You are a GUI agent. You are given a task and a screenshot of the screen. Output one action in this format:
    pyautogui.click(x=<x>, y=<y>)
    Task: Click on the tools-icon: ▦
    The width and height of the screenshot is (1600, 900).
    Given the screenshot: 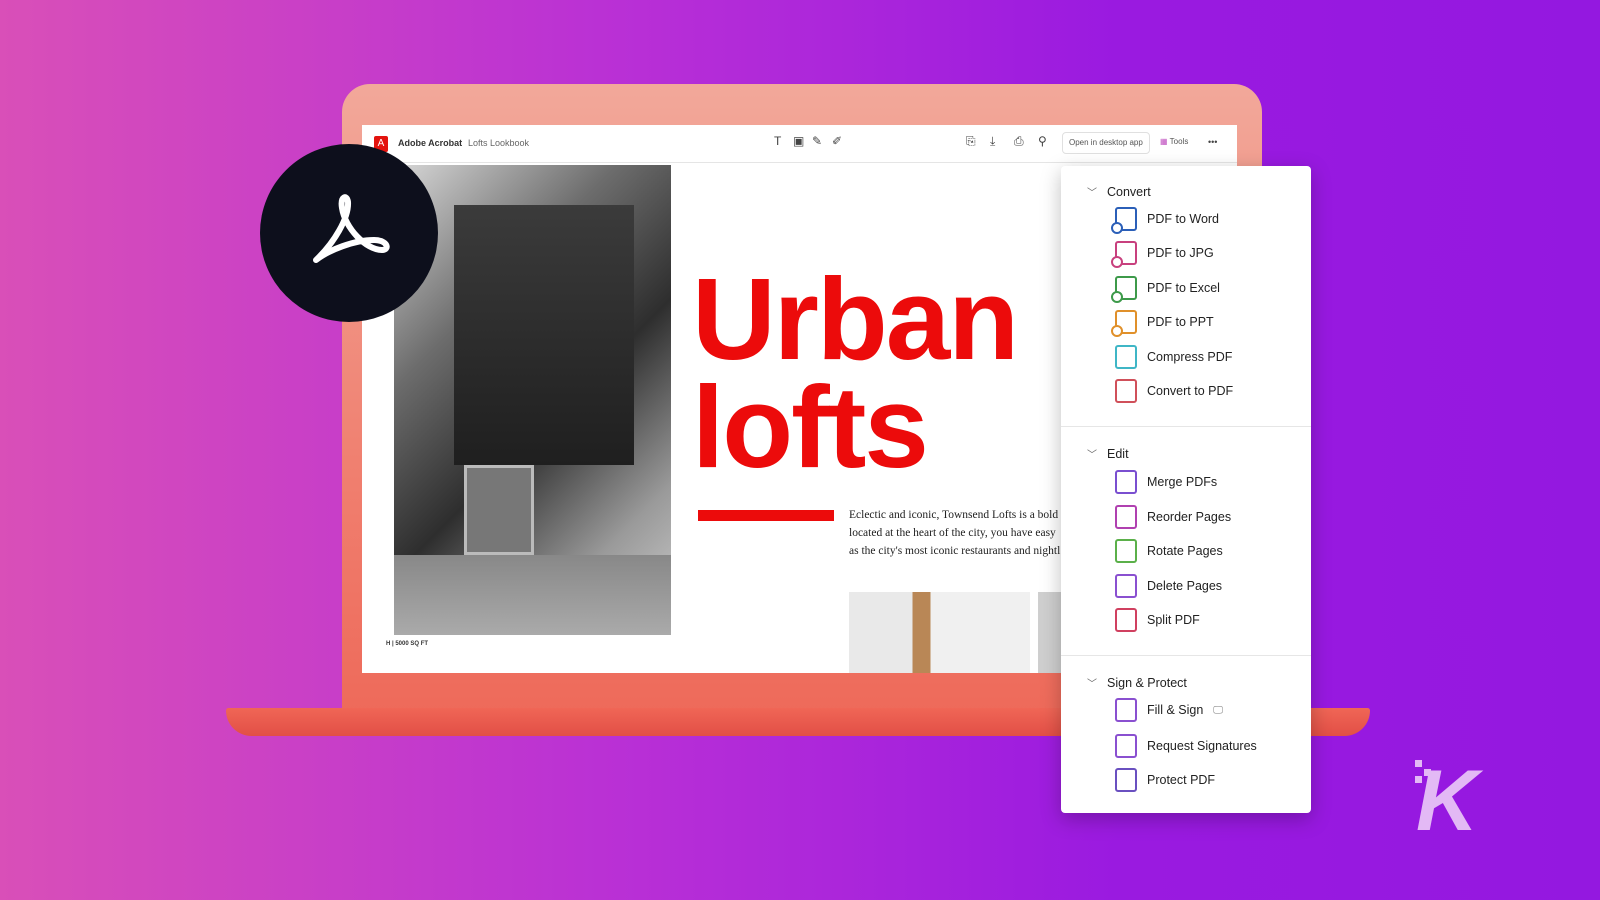 What is the action you would take?
    pyautogui.click(x=1165, y=141)
    